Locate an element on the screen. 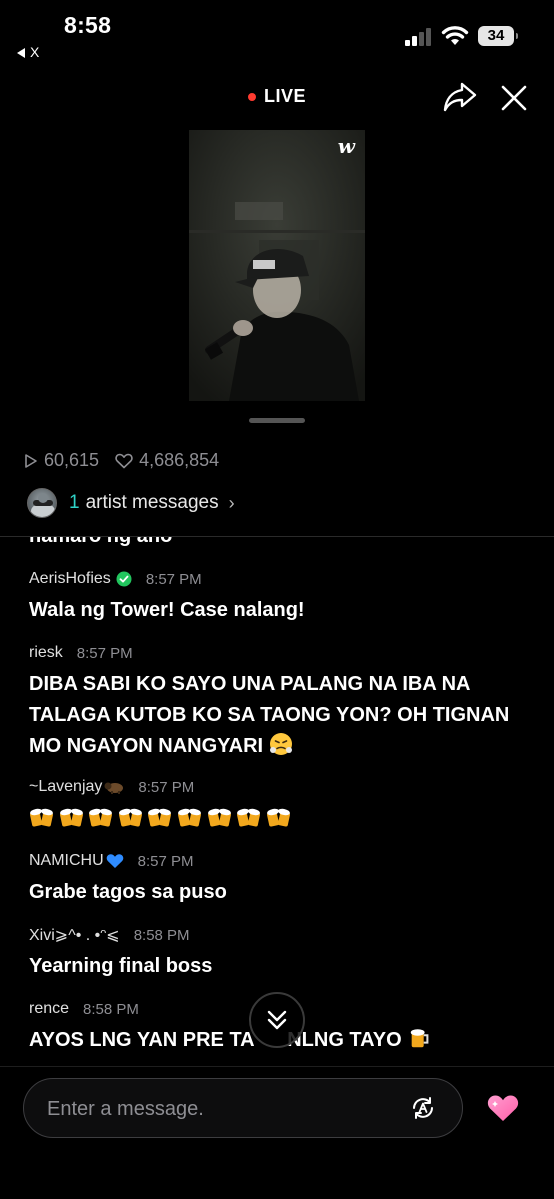 Image resolution: width=554 pixels, height=1199 pixels. artist-messages-text: 1 artist messages is located at coordinates (144, 503).